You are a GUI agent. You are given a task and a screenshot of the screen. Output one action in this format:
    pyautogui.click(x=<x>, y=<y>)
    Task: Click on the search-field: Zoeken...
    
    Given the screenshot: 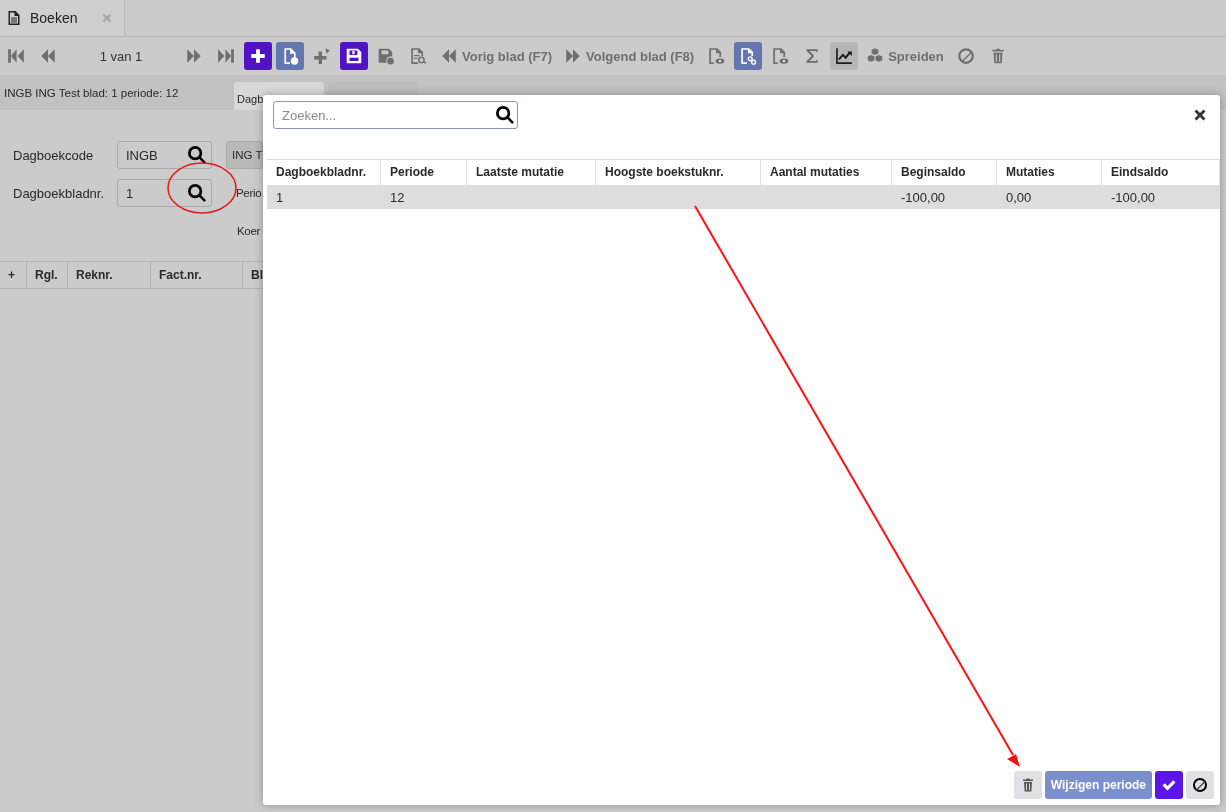 What is the action you would take?
    pyautogui.click(x=395, y=115)
    